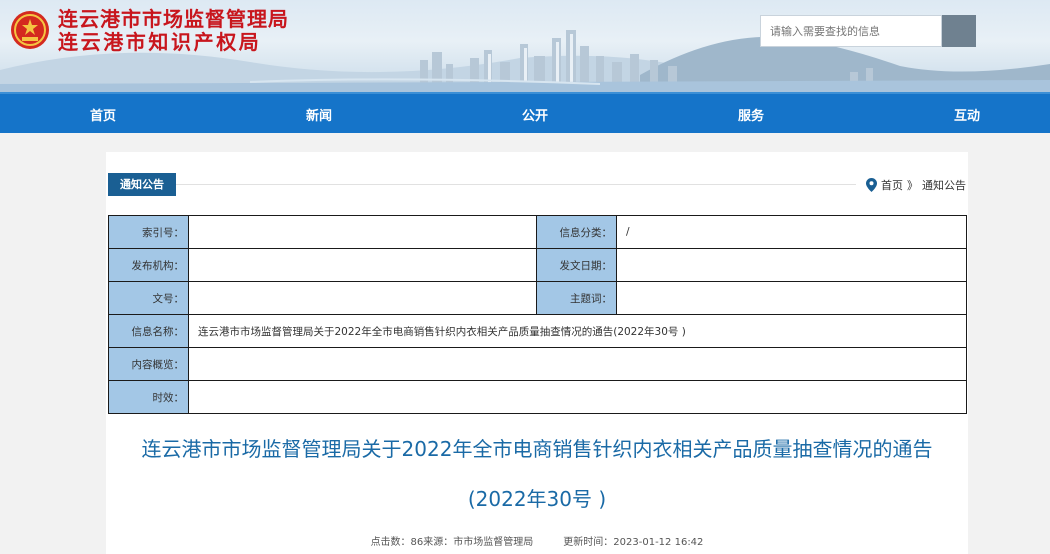 The width and height of the screenshot is (1050, 554). I want to click on doc-no-label: 文号：, so click(148, 298).